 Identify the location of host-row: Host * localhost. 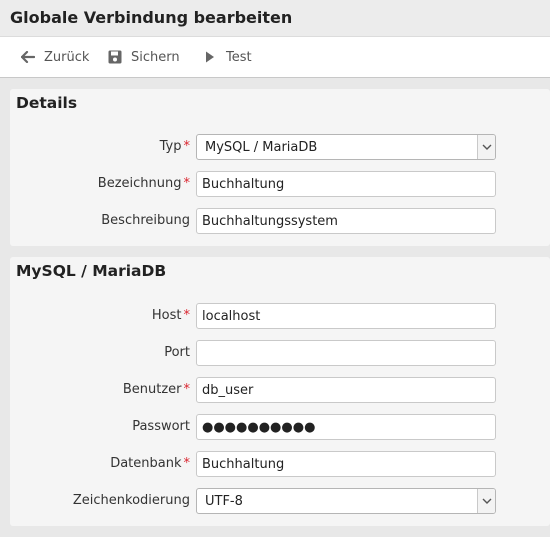
(280, 316).